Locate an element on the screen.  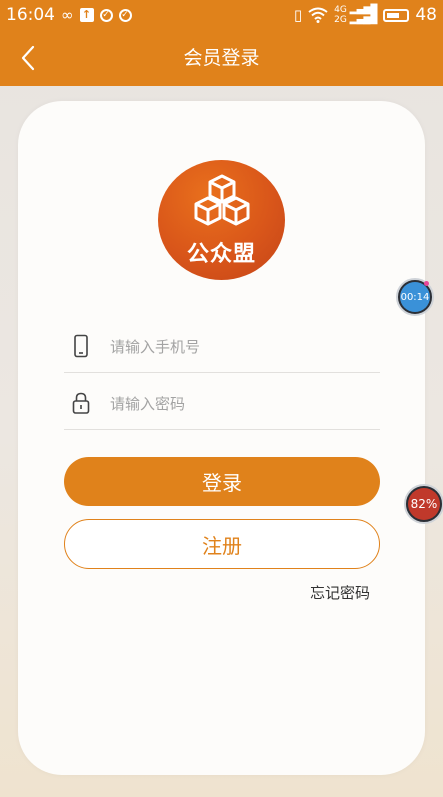
signal-label-bottom: 2G is located at coordinates (340, 20).